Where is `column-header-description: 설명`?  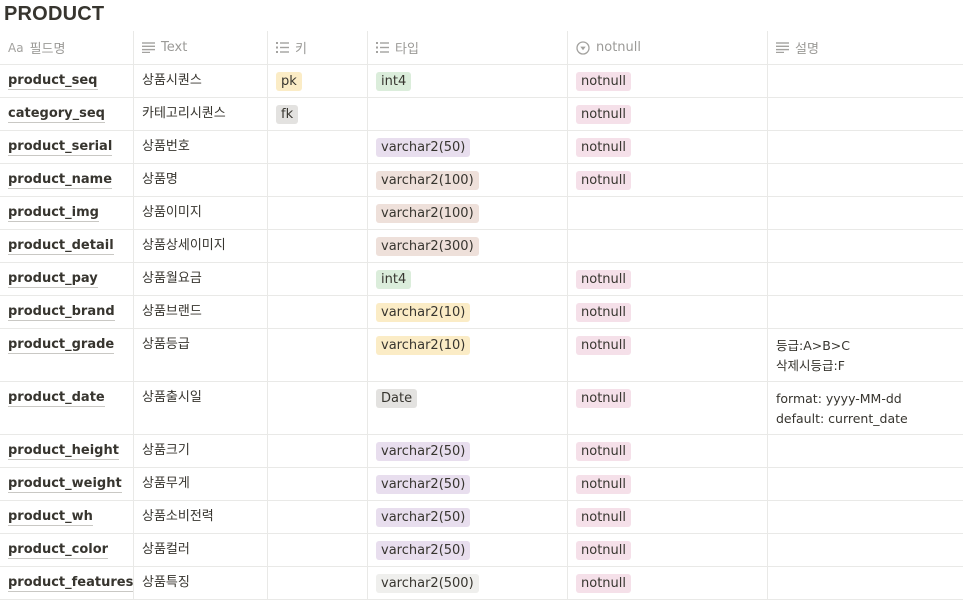 column-header-description: 설명 is located at coordinates (865, 47).